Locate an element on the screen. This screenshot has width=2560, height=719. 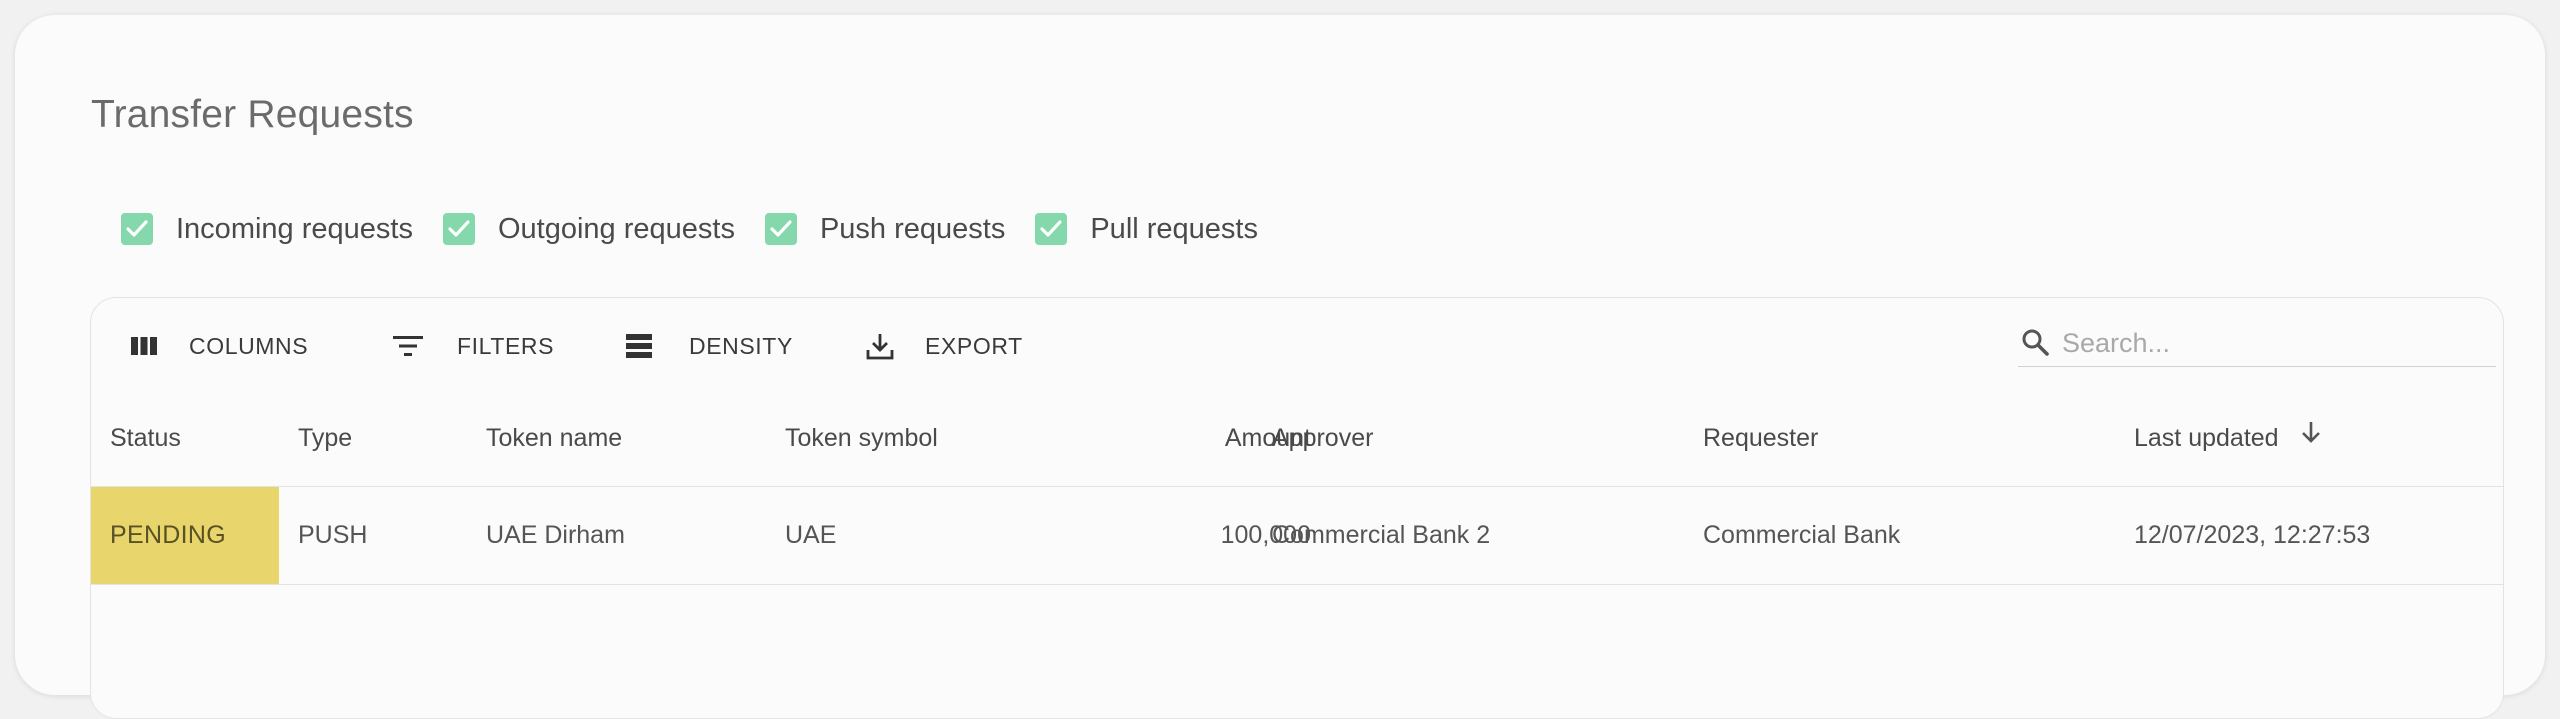
column-header-requester: Requester is located at coordinates (1760, 438).